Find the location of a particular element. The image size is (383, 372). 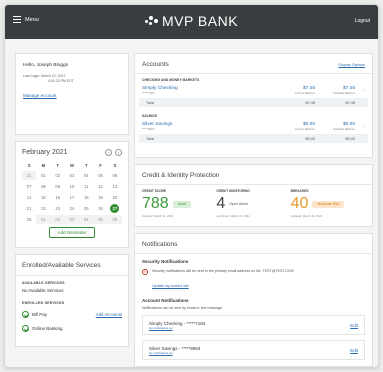

display-options-link: Display Options is located at coordinates (351, 65).